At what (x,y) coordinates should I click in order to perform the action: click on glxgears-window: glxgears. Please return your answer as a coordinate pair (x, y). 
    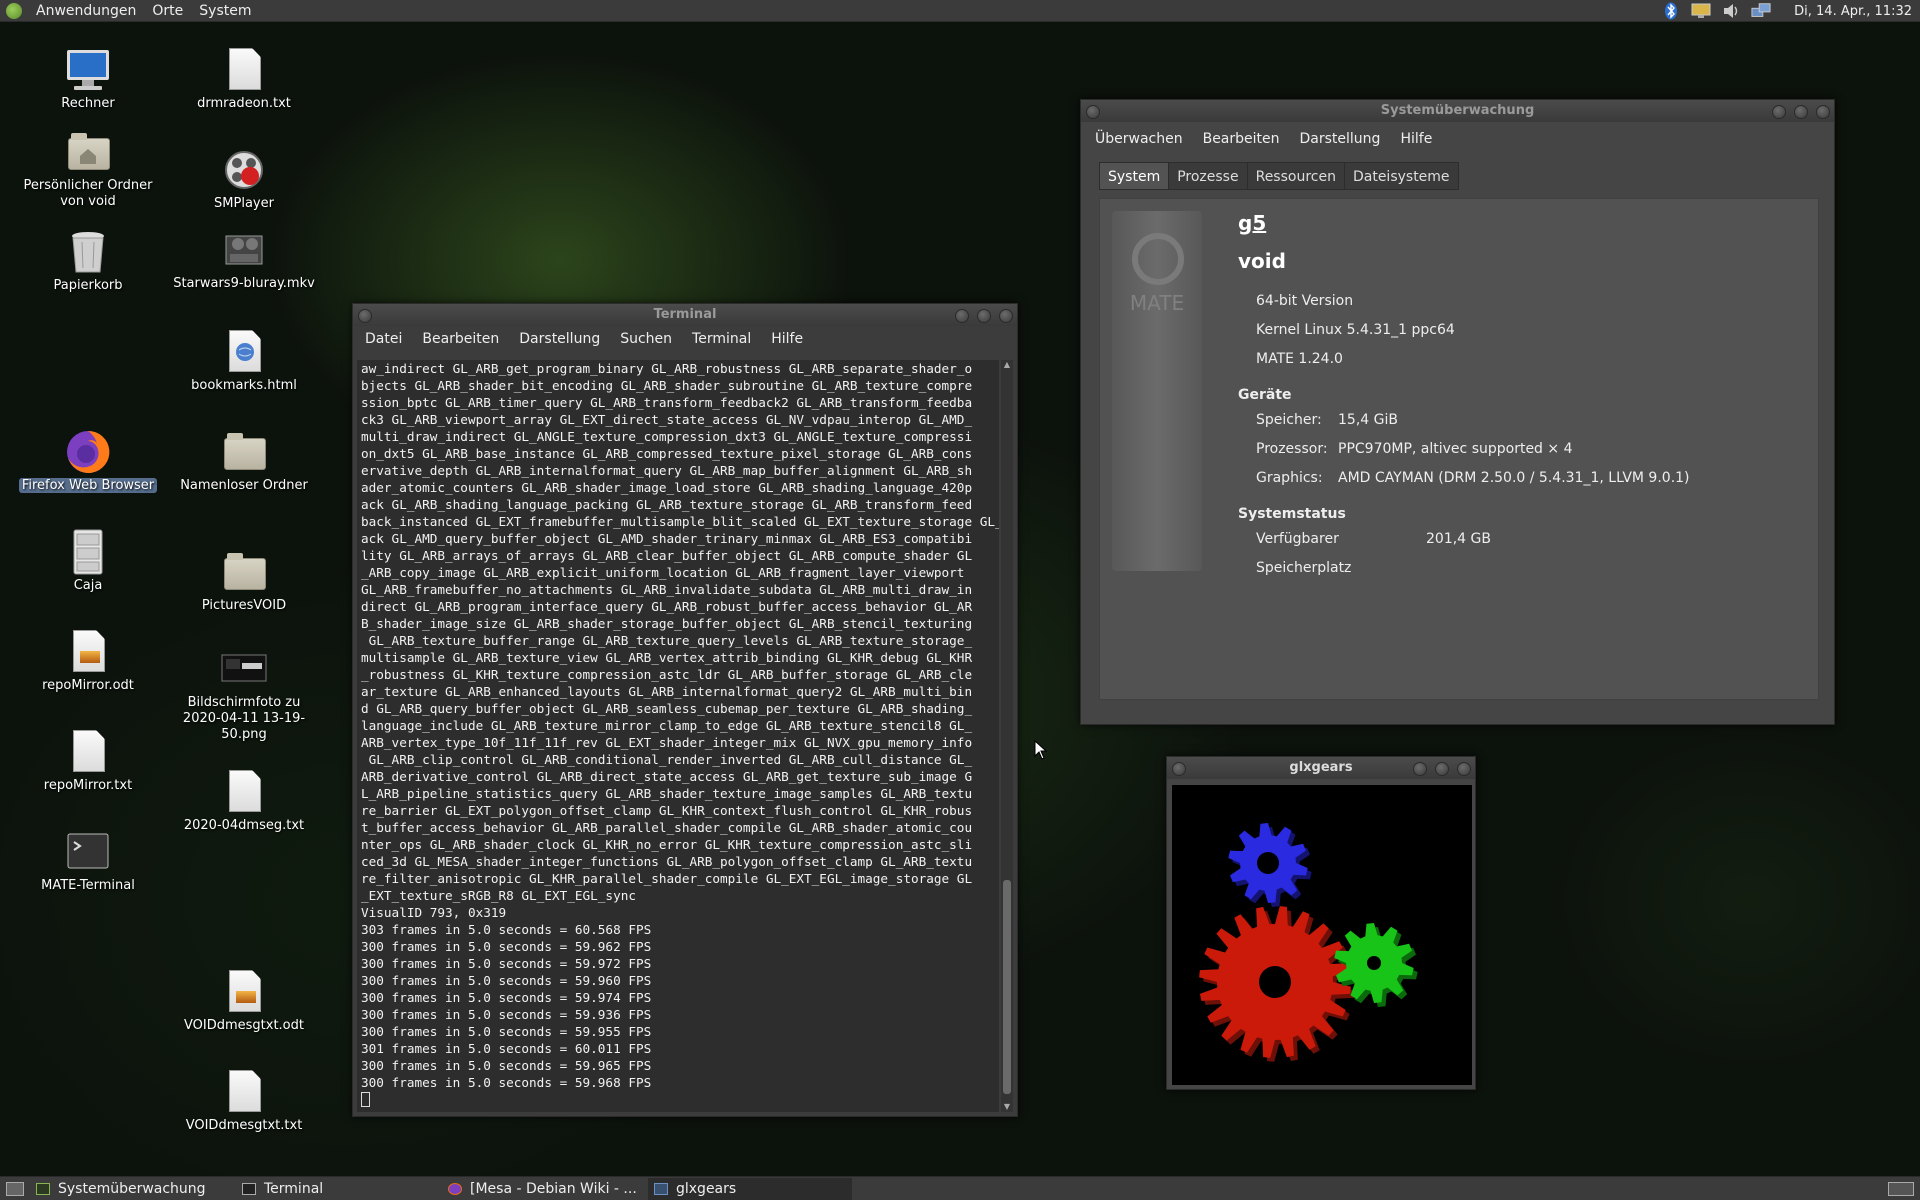
    Looking at the image, I should click on (1321, 923).